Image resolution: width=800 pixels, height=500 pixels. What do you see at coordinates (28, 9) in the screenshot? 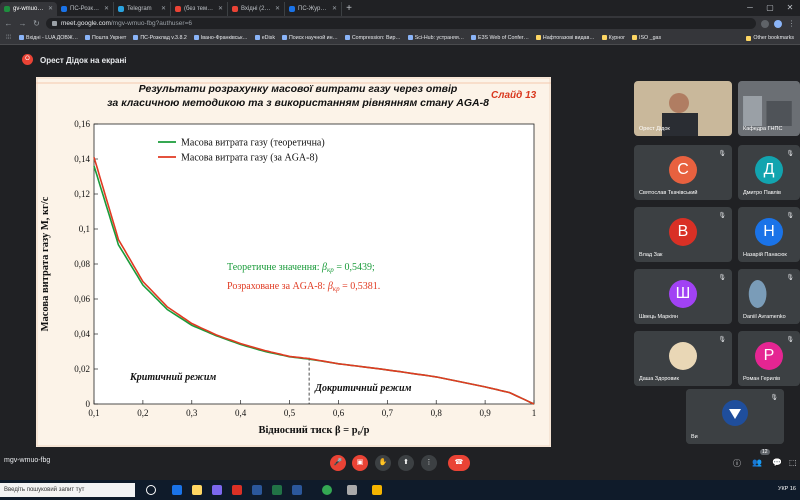
I see `browser-tab: gv-wmuo-fbg*✕` at bounding box center [28, 9].